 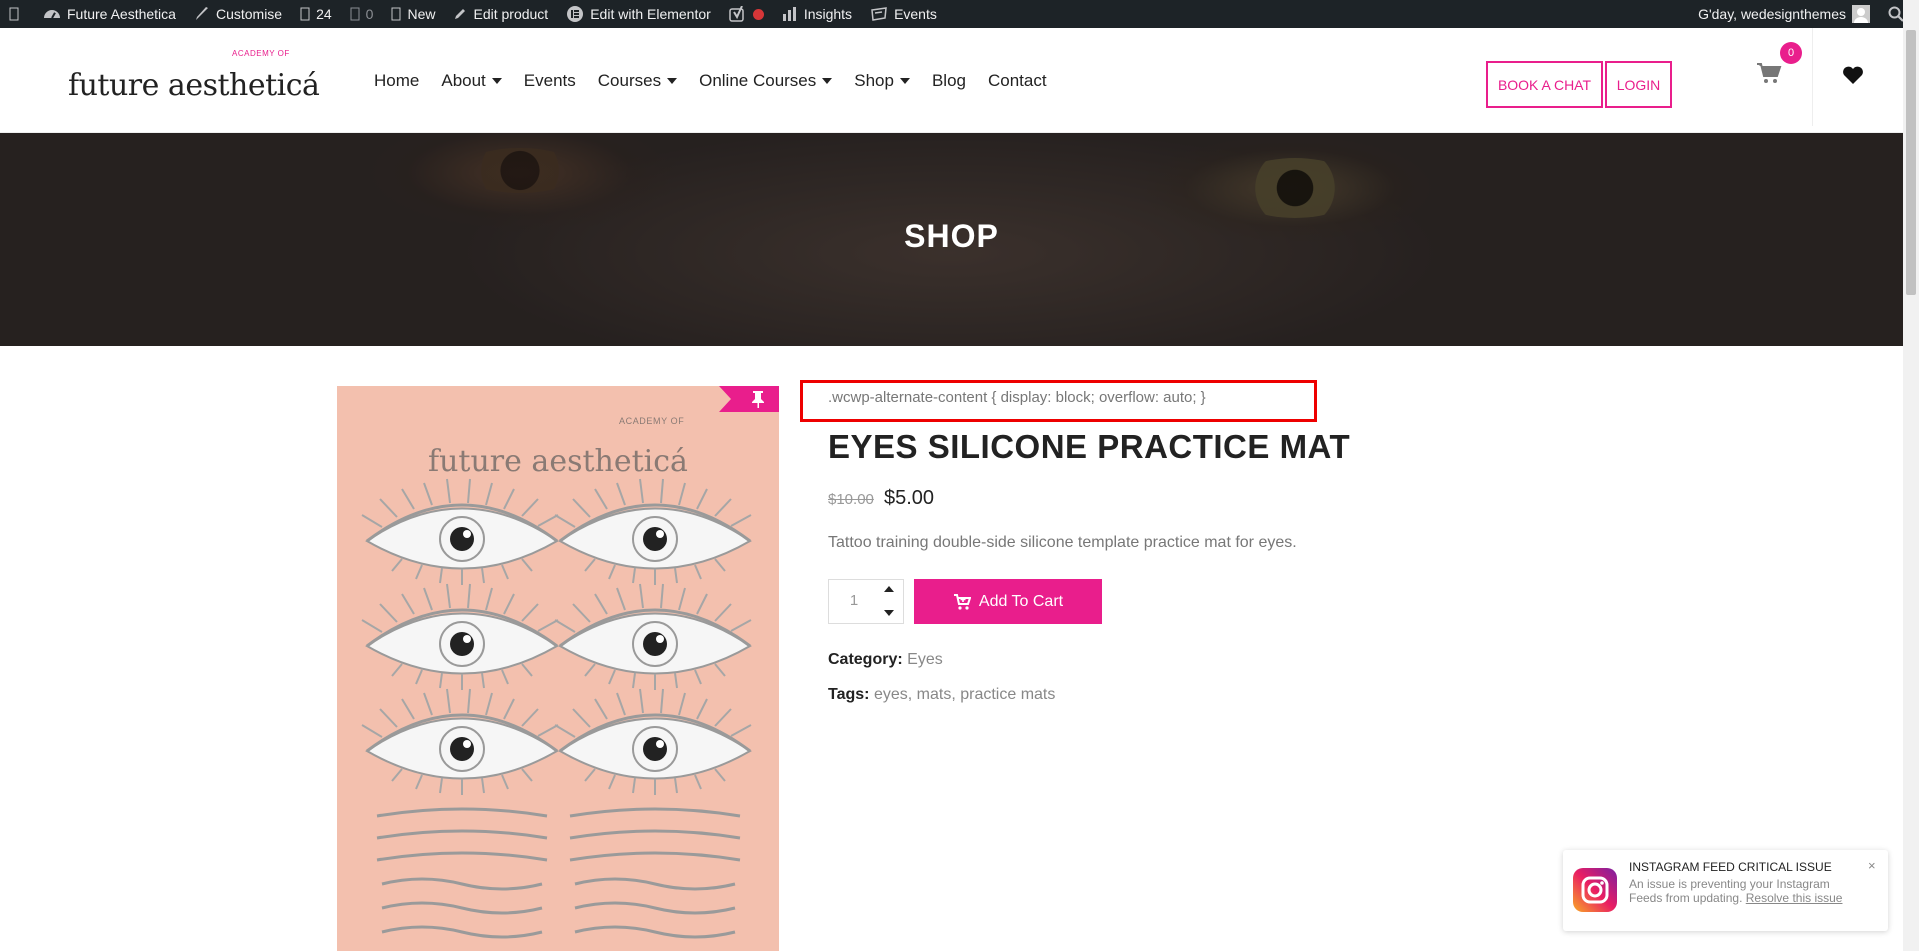 What do you see at coordinates (460, 14) in the screenshot?
I see `pencil-icon` at bounding box center [460, 14].